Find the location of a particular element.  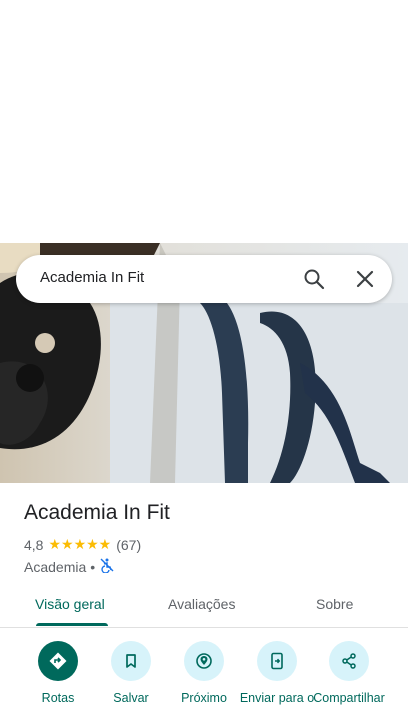

place-tabs: Visão geral Avaliações Sobre is located at coordinates (204, 609).